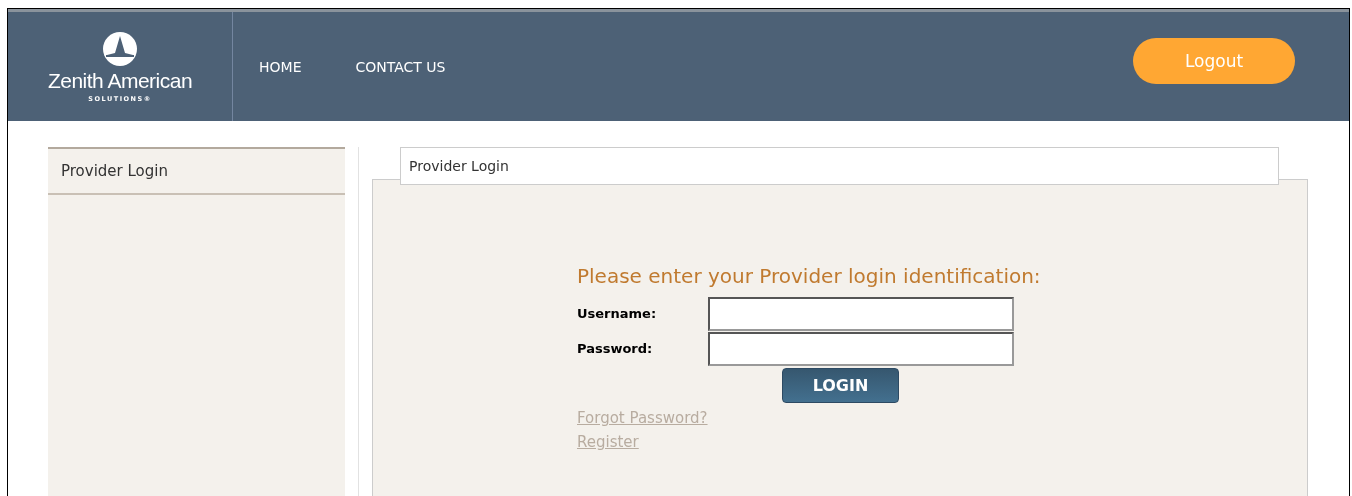 The width and height of the screenshot is (1352, 496). Describe the element at coordinates (839, 166) in the screenshot. I see `panel-title: Provider Login` at that location.